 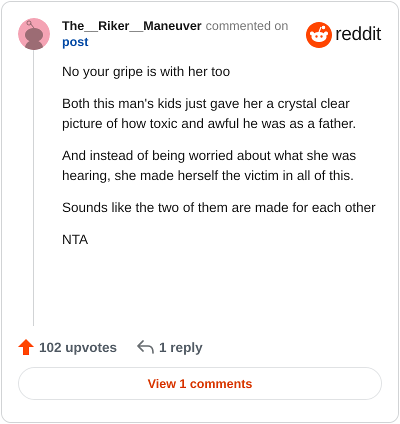 What do you see at coordinates (75, 240) in the screenshot?
I see `comment-paragraph: NTA` at bounding box center [75, 240].